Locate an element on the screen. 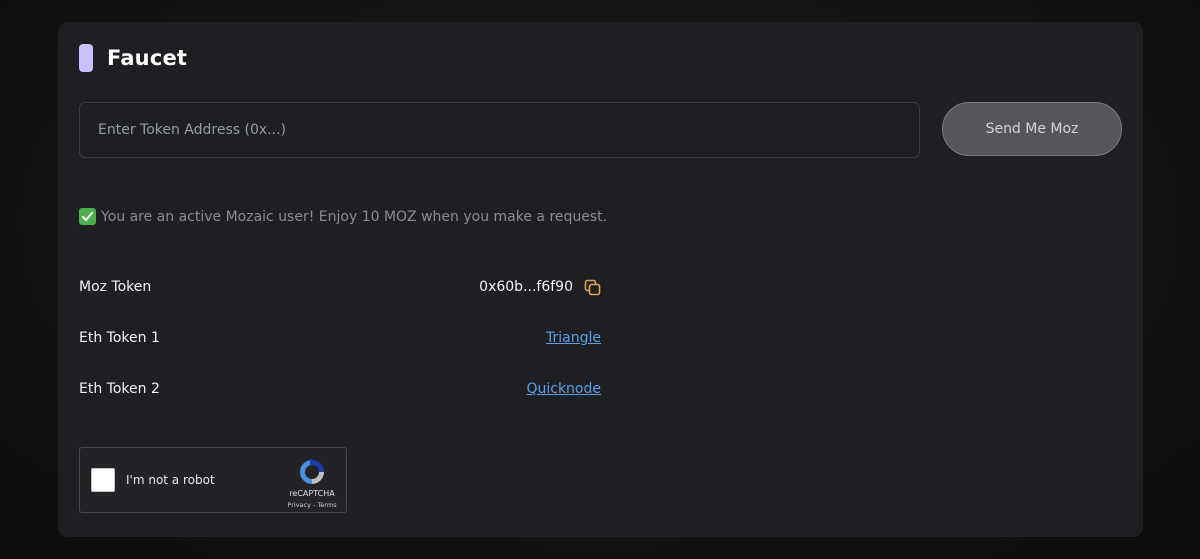 The image size is (1200, 559). token-address-input is located at coordinates (499, 130).